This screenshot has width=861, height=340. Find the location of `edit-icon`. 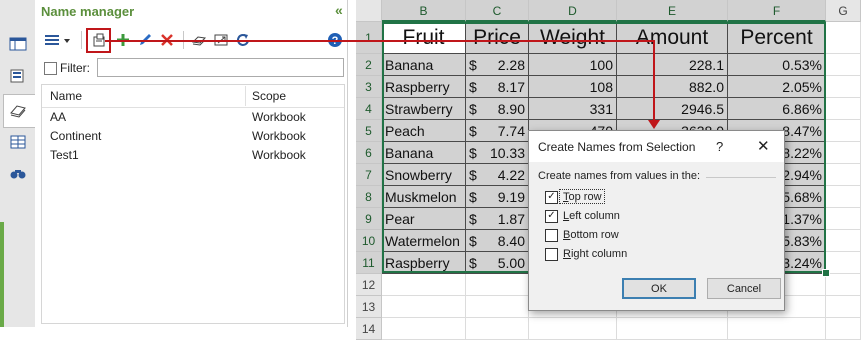

edit-icon is located at coordinates (145, 40).